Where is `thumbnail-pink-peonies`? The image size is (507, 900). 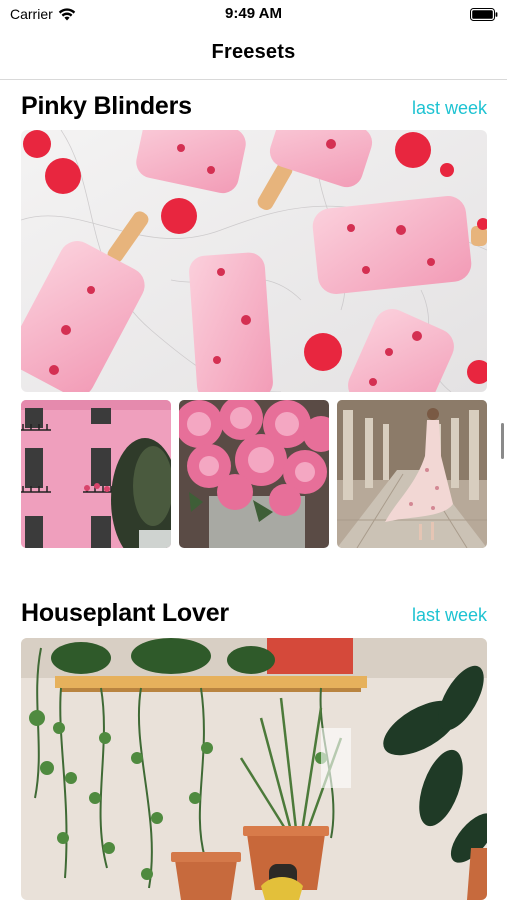
thumbnail-pink-peonies is located at coordinates (254, 474).